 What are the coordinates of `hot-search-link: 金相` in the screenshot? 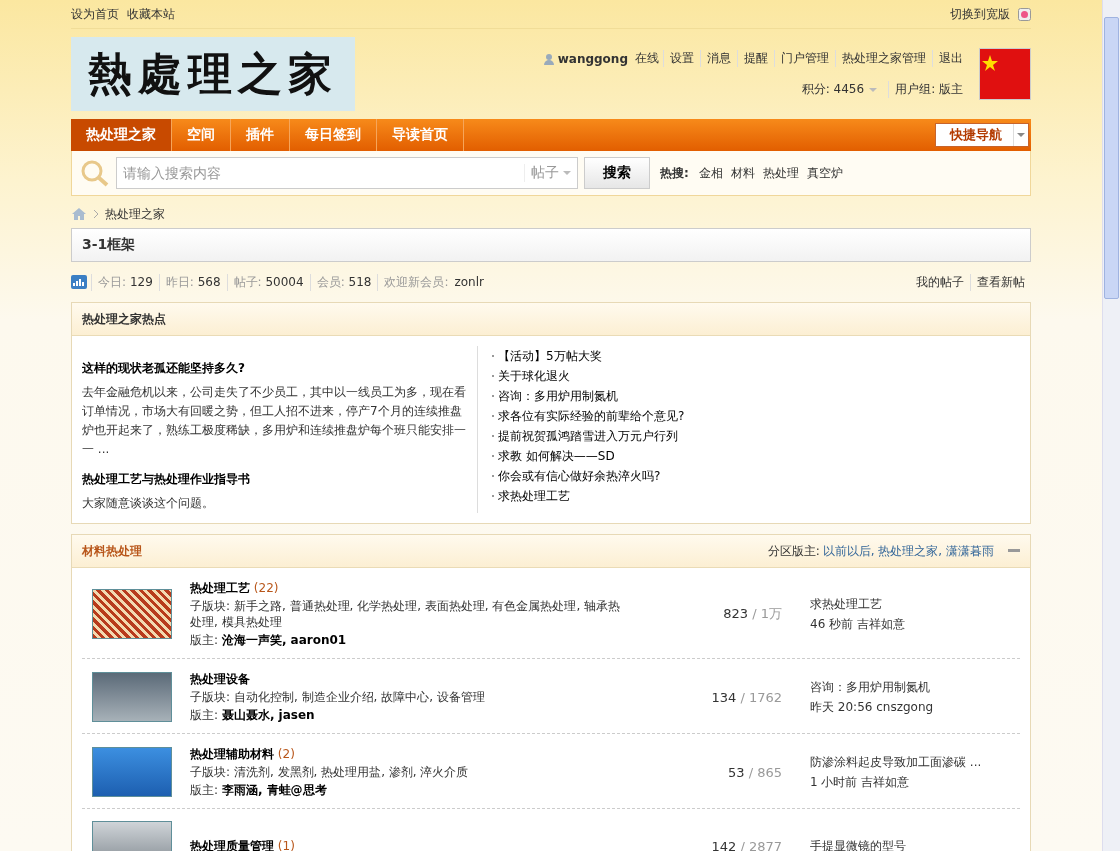 It's located at (710, 173).